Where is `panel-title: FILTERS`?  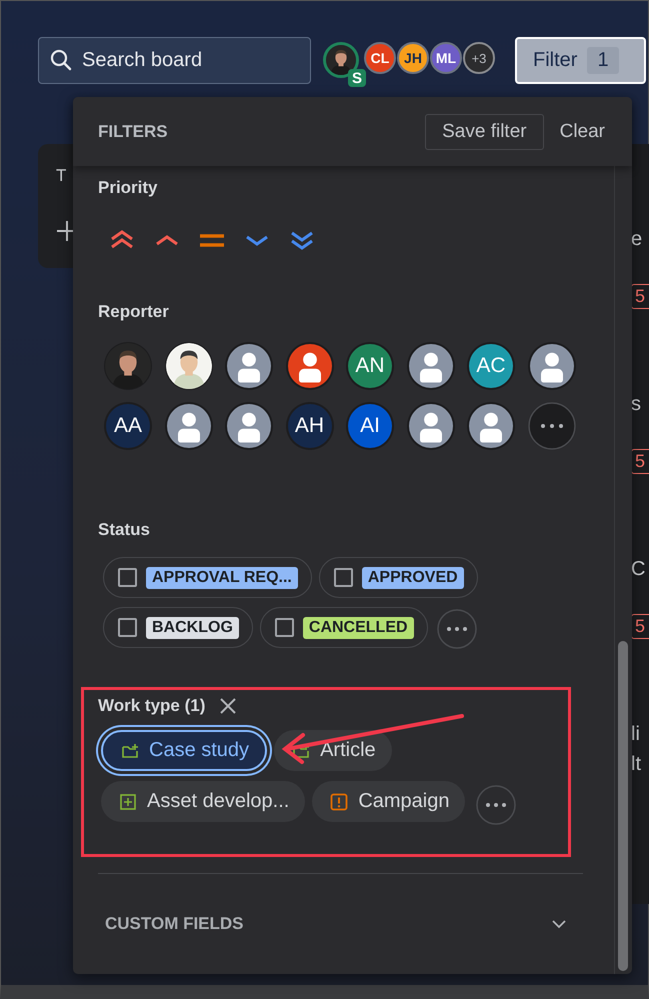 panel-title: FILTERS is located at coordinates (133, 132).